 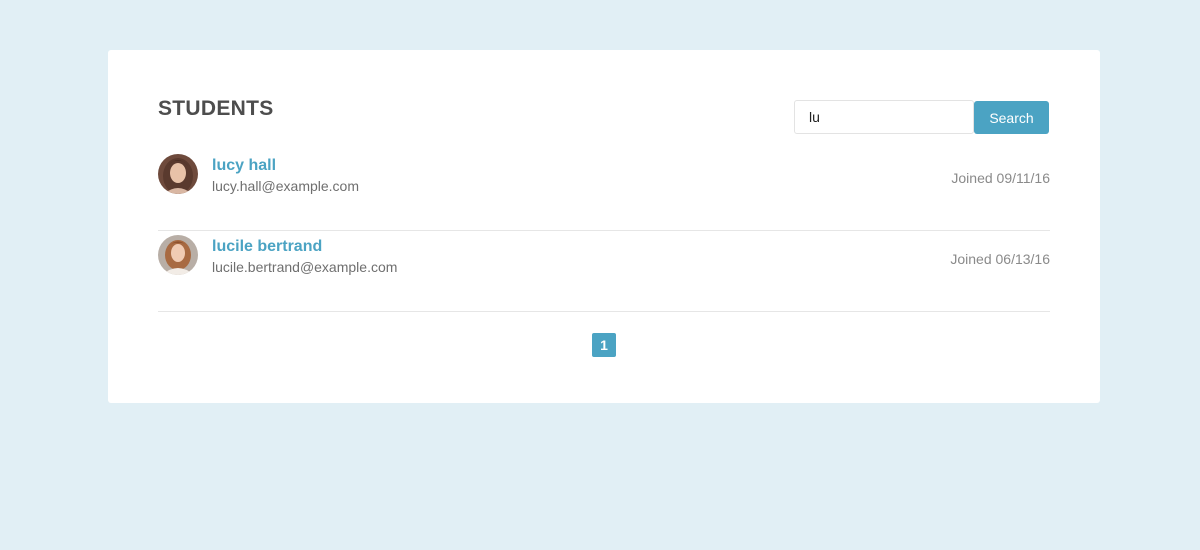 What do you see at coordinates (884, 117) in the screenshot?
I see `search-input` at bounding box center [884, 117].